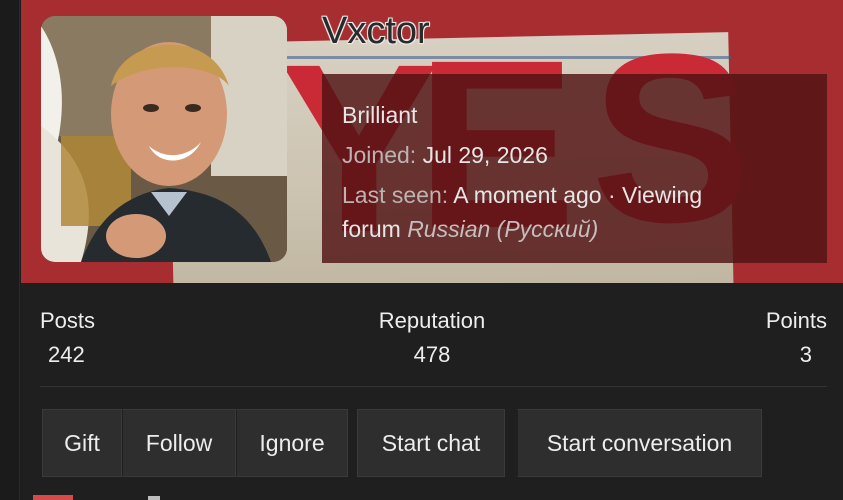  Describe the element at coordinates (179, 443) in the screenshot. I see `follow-button: Follow` at that location.